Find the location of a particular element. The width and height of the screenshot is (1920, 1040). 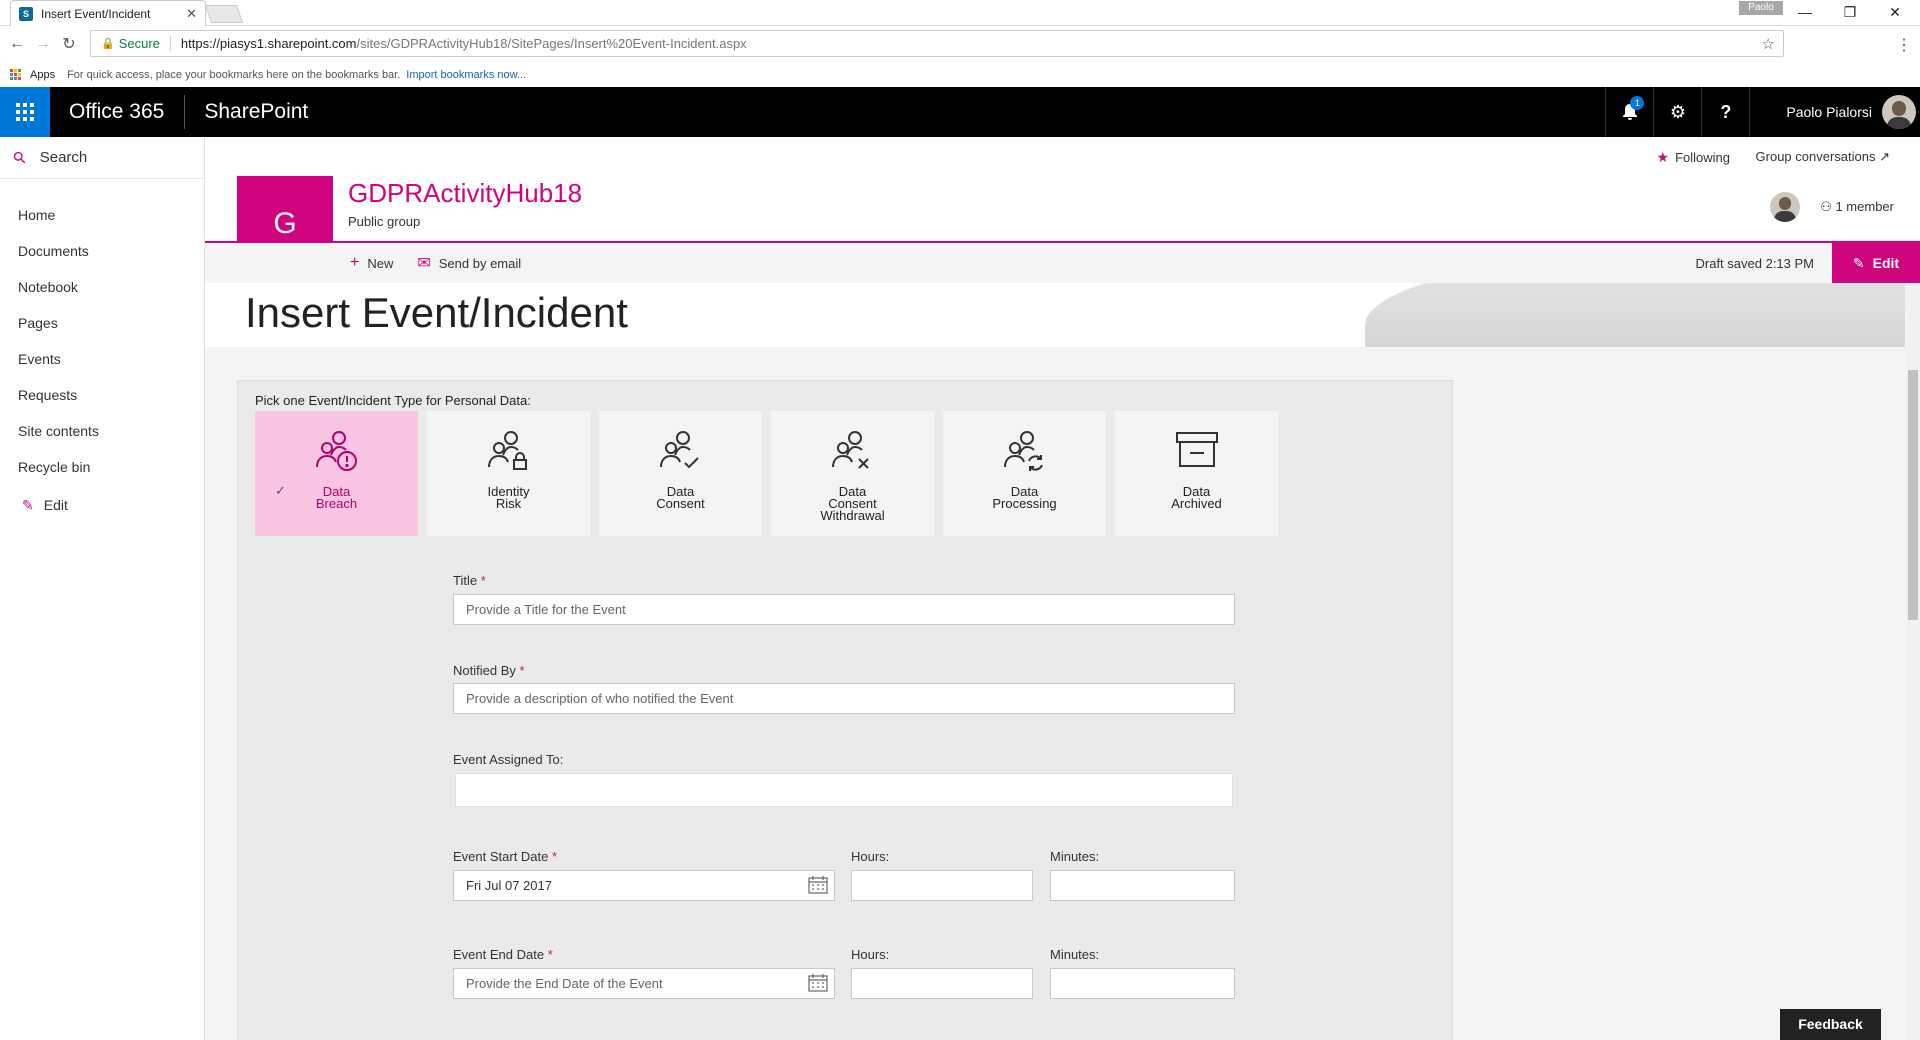

title-background-swoosh is located at coordinates (1635, 315).